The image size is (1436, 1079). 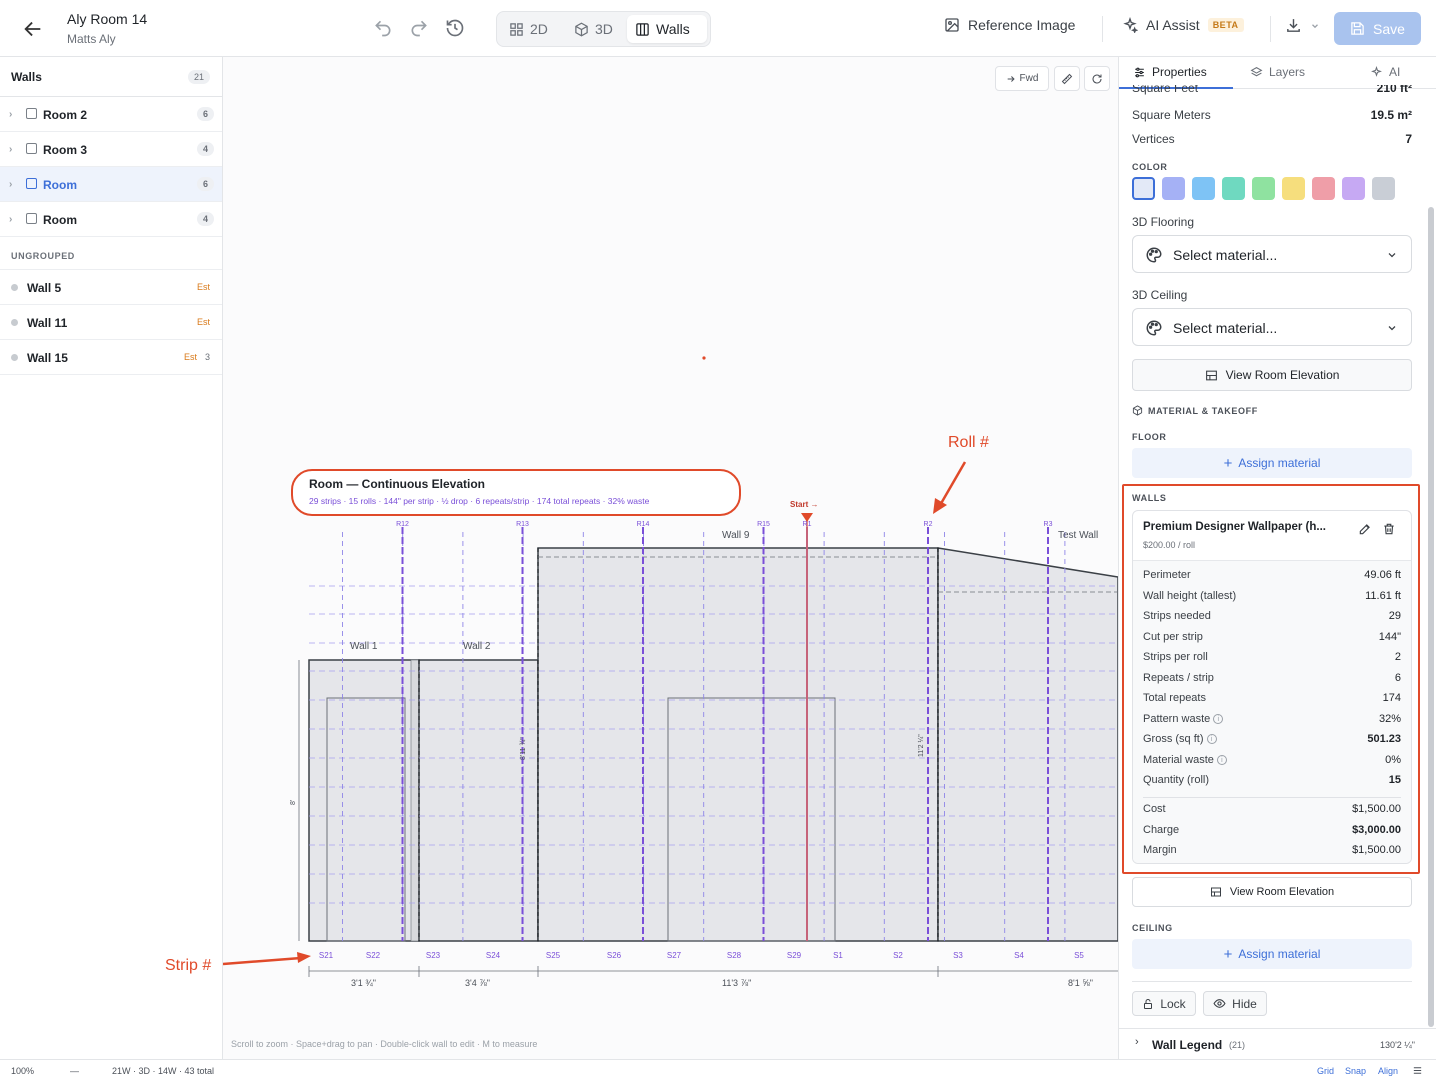 What do you see at coordinates (111, 149) in the screenshot?
I see `group-row-room-3: › Room 3 4` at bounding box center [111, 149].